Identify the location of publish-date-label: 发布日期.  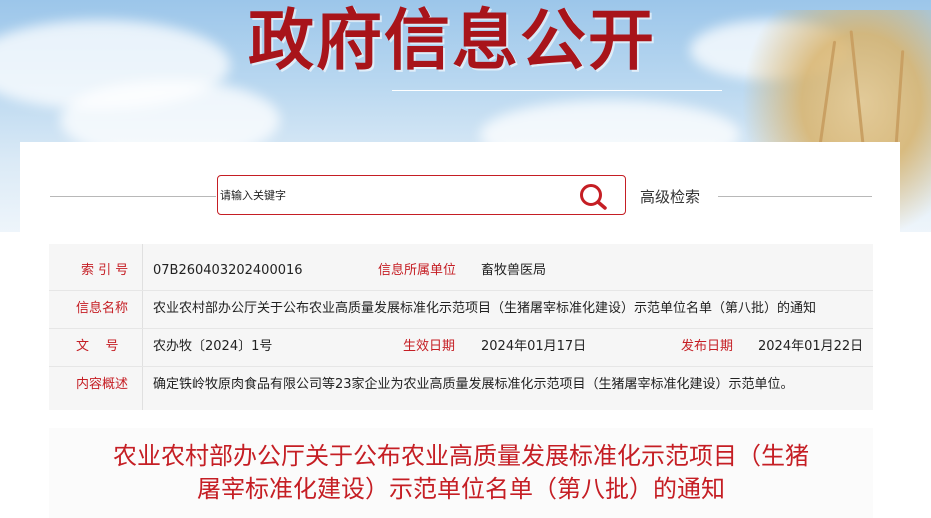
(707, 346).